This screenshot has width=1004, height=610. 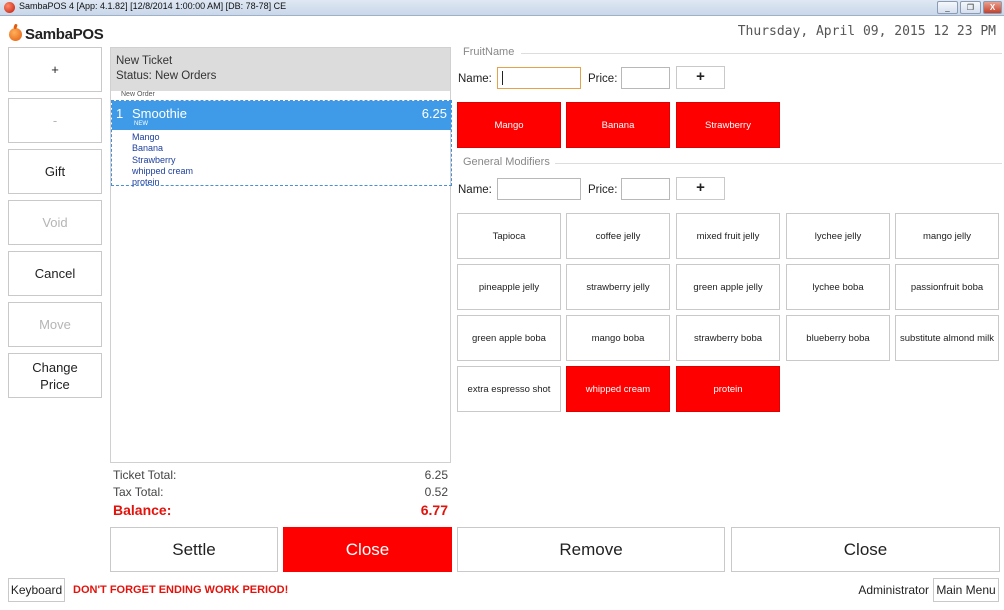 What do you see at coordinates (728, 287) in the screenshot?
I see `modifier-button-green-apple-jelly: green apple jelly` at bounding box center [728, 287].